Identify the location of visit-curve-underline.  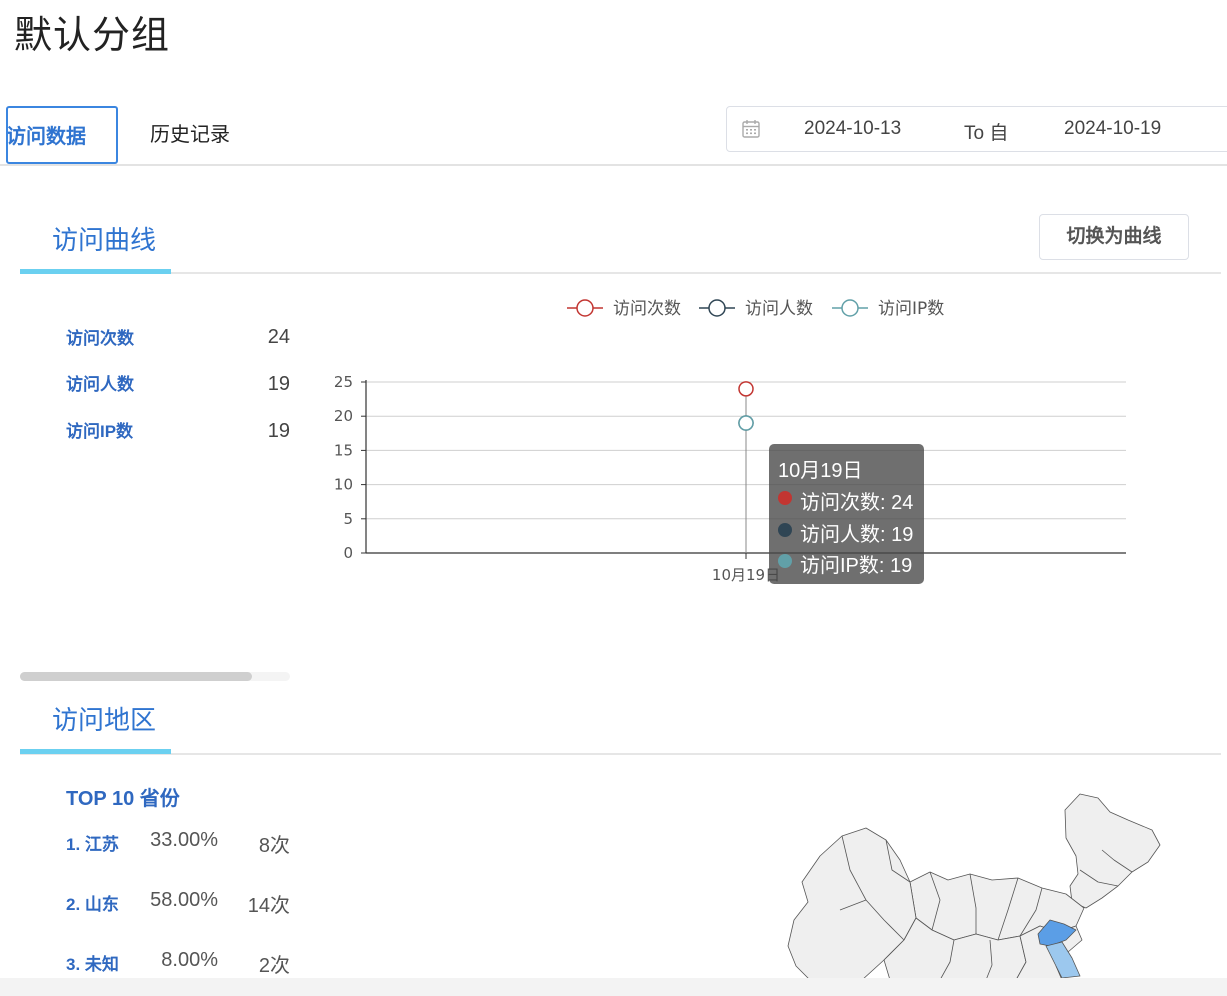
(95, 271).